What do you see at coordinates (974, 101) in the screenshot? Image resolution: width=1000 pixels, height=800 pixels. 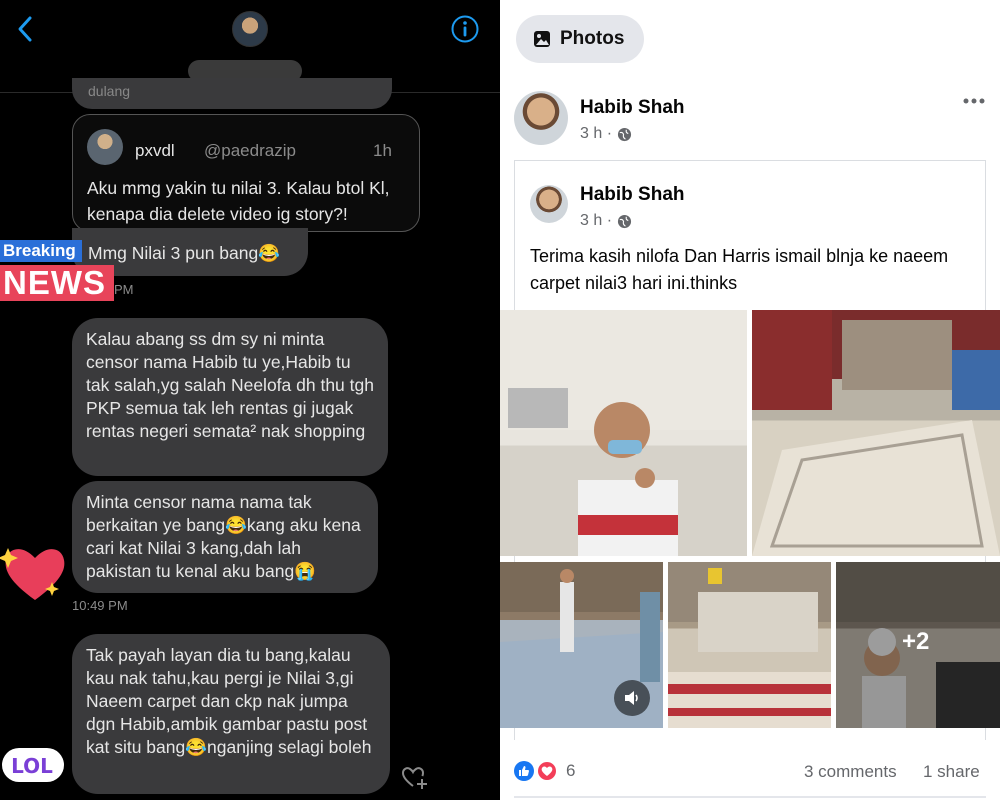 I see `more-options-icon` at bounding box center [974, 101].